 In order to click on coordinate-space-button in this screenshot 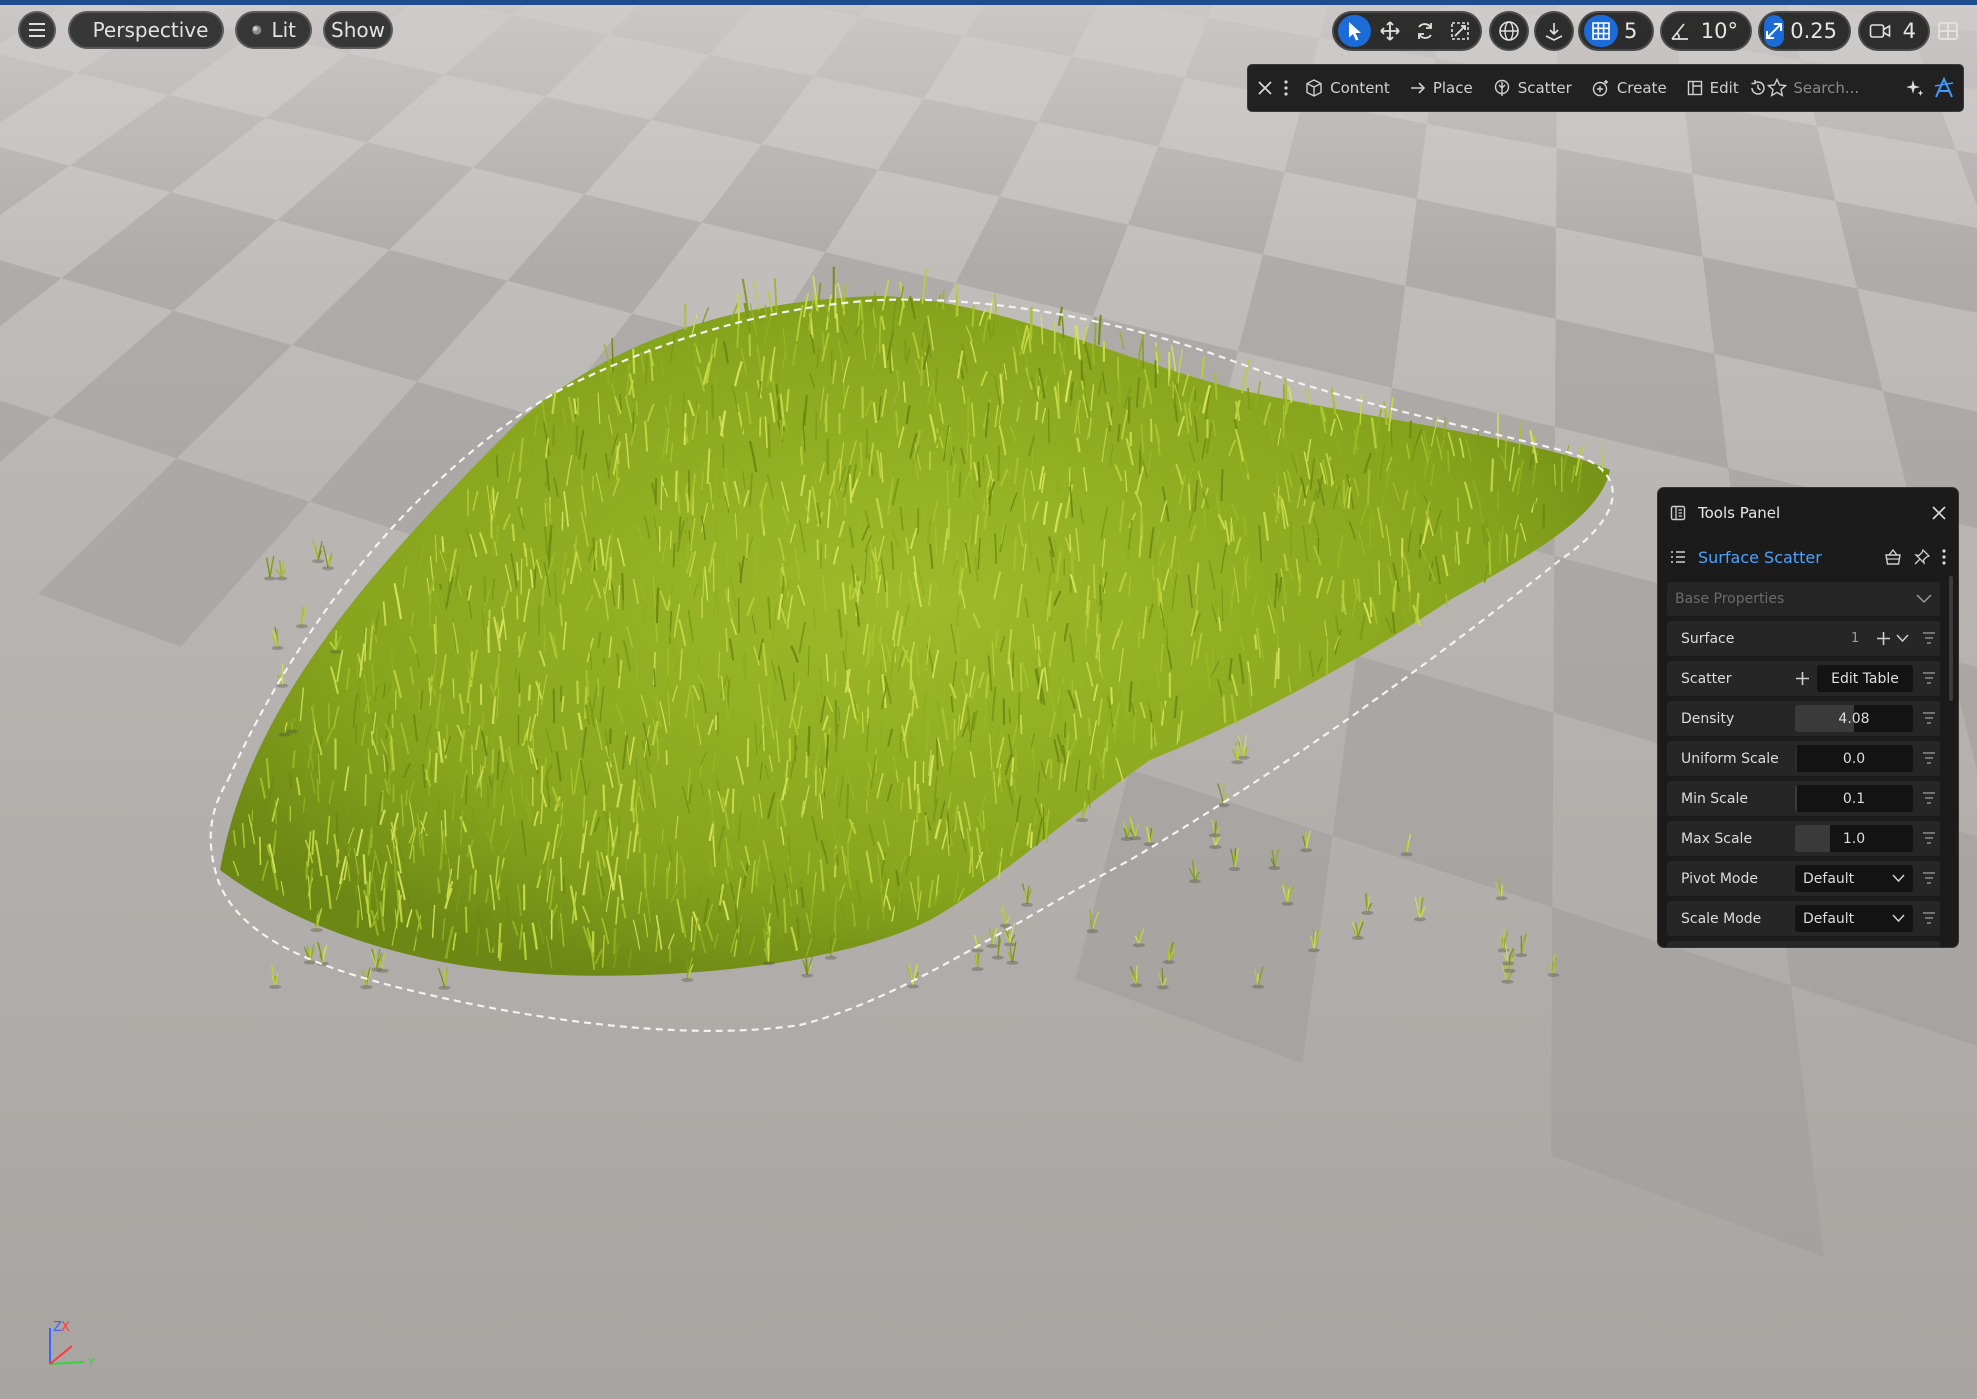, I will do `click(1509, 31)`.